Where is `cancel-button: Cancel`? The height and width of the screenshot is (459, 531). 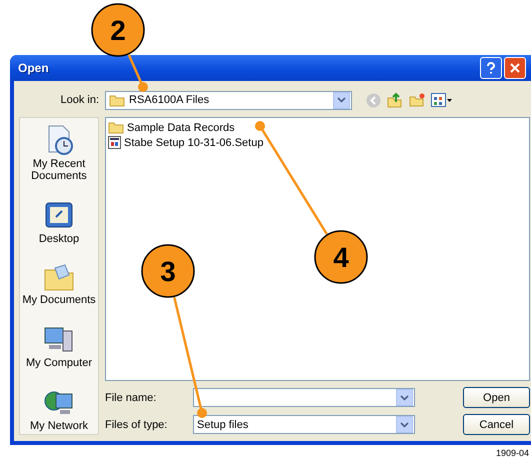 cancel-button: Cancel is located at coordinates (496, 424).